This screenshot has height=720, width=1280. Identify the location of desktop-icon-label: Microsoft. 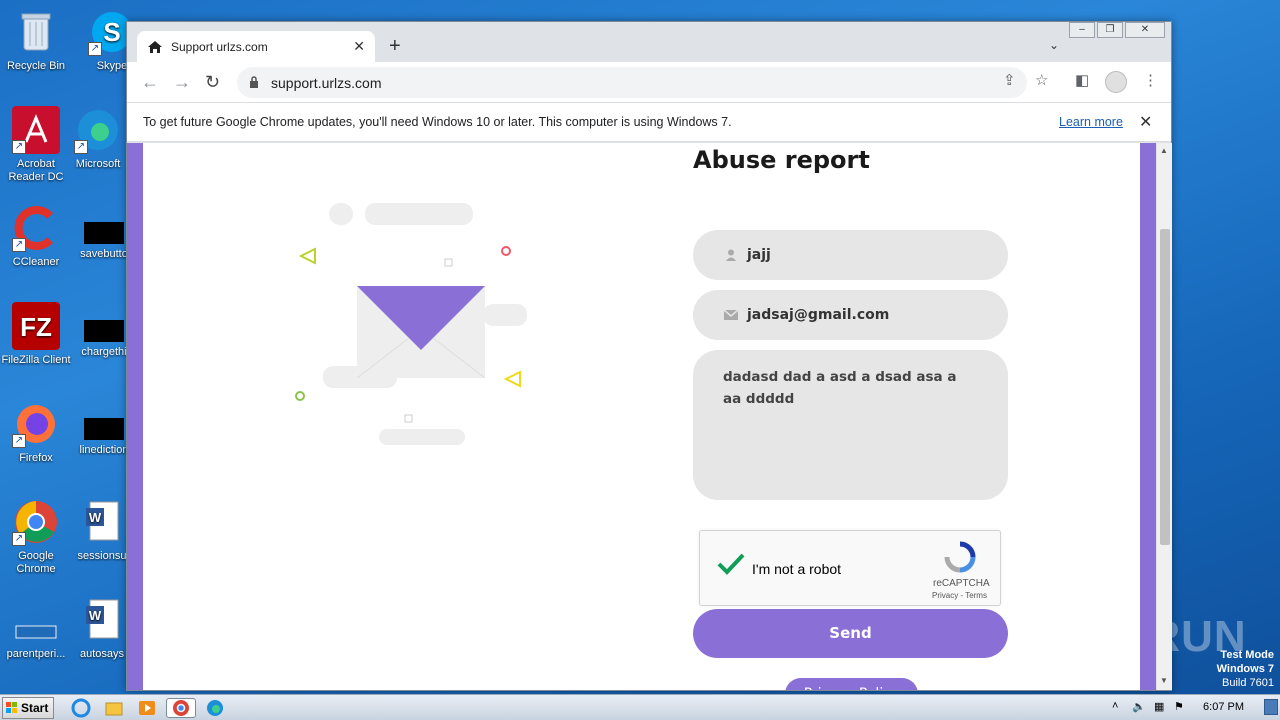
(98, 164).